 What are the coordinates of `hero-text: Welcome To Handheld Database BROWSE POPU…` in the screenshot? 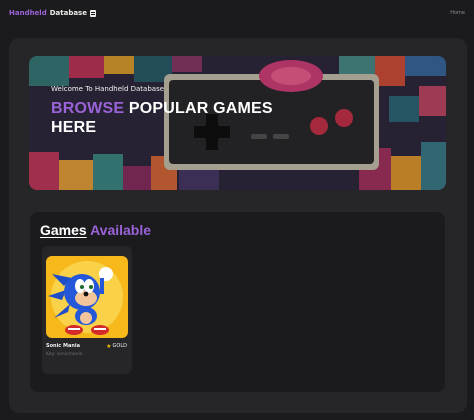 It's located at (162, 111).